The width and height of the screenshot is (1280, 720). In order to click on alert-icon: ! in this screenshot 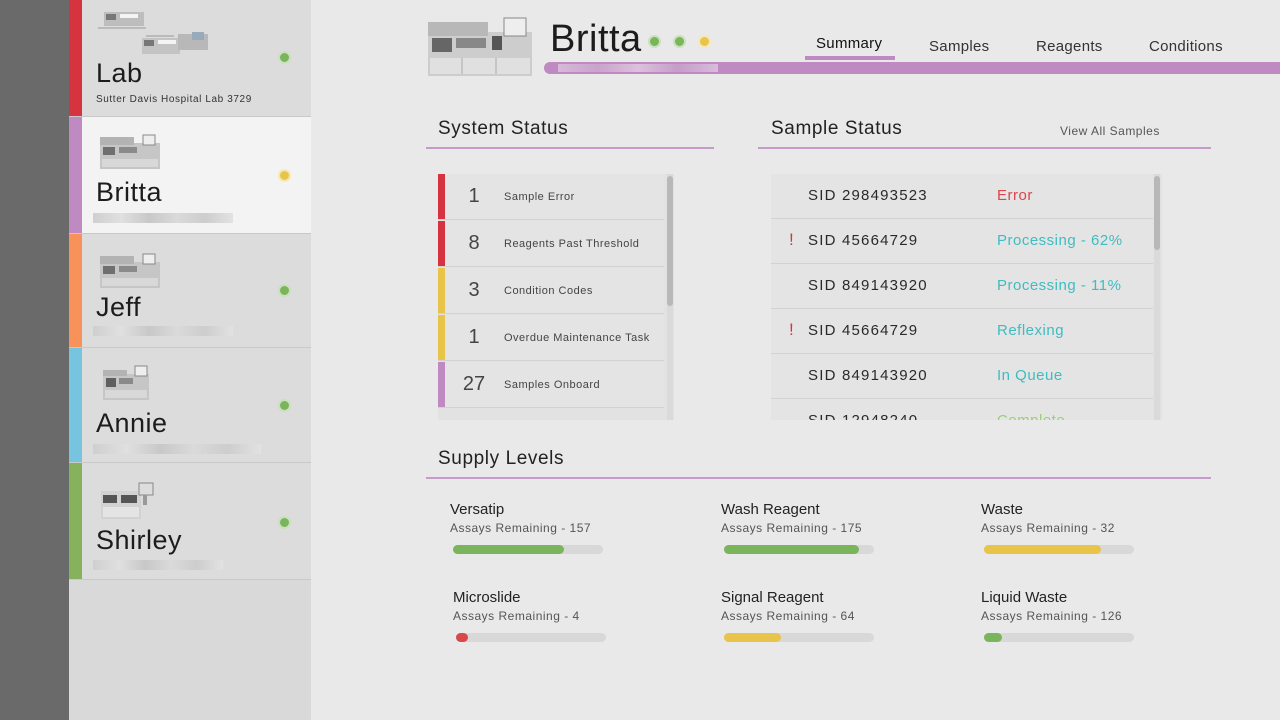, I will do `click(791, 239)`.